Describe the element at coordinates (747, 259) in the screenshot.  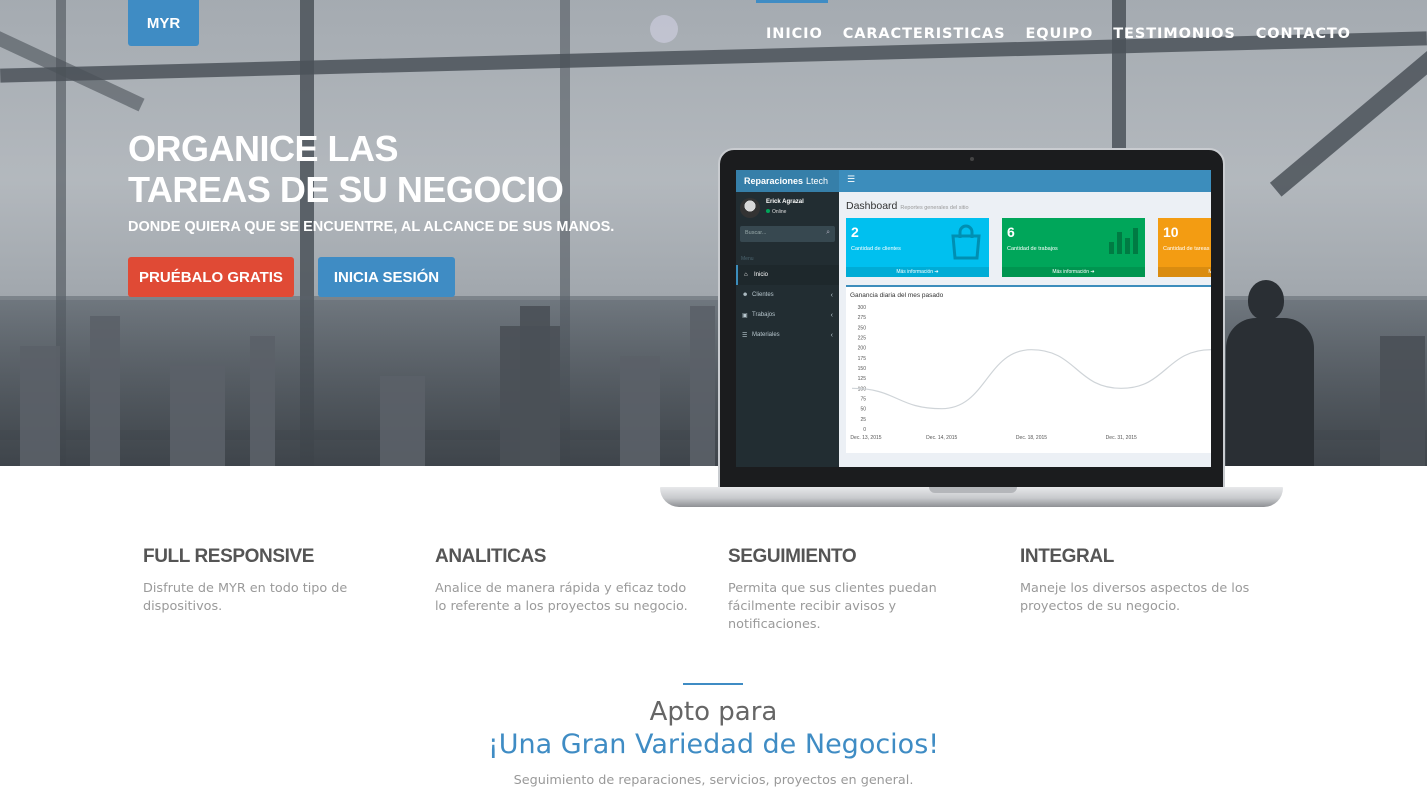
I see `admin-menu-header: Menu` at that location.